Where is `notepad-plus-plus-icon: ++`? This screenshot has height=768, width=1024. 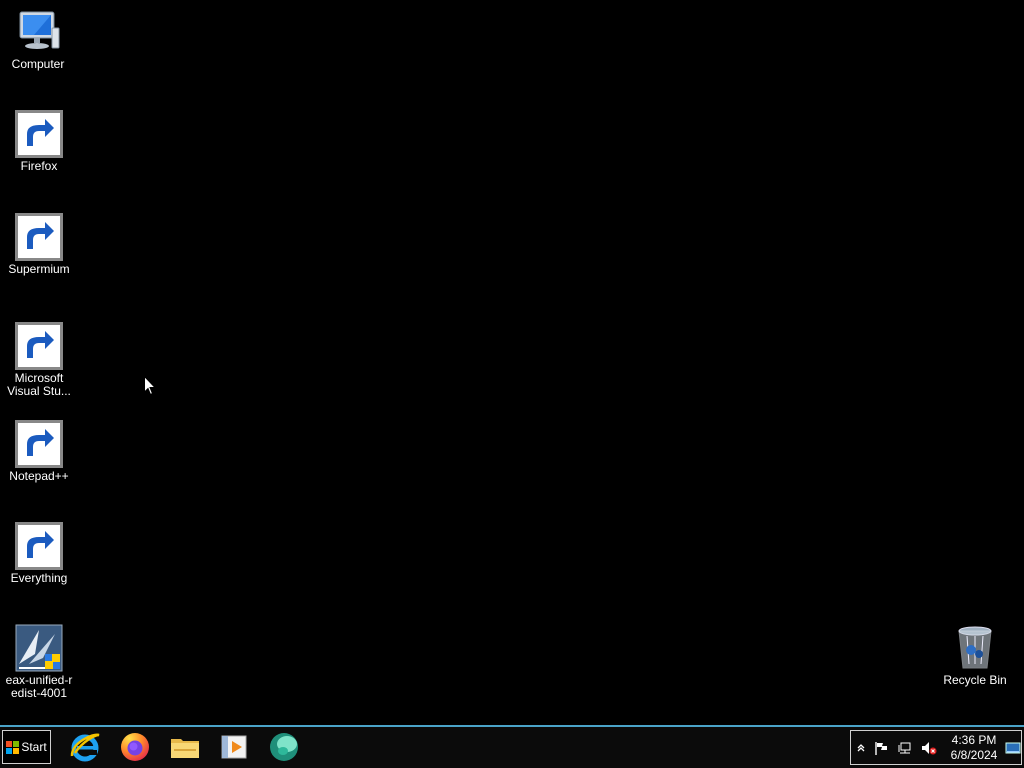 notepad-plus-plus-icon: ++ is located at coordinates (39, 444).